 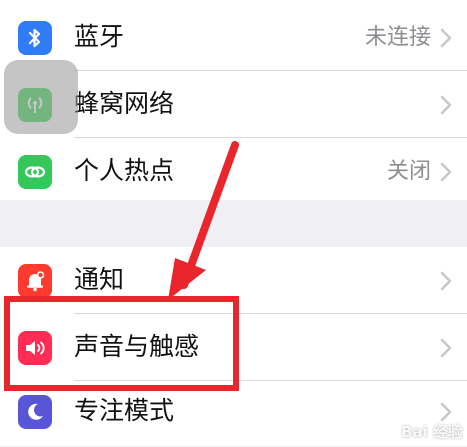 I want to click on moon-icon, so click(x=35, y=412).